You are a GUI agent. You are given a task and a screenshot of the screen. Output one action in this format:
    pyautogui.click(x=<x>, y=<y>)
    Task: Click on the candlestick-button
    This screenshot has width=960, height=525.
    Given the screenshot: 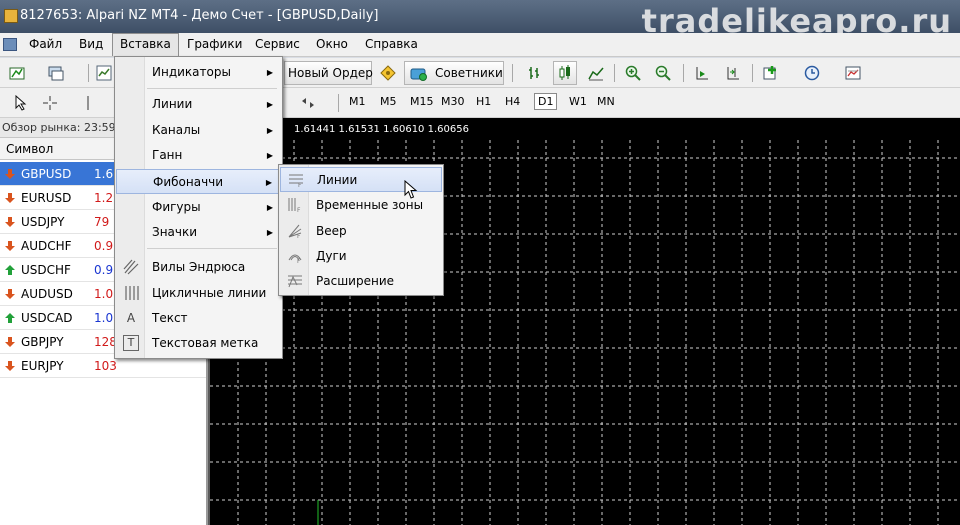 What is the action you would take?
    pyautogui.click(x=565, y=73)
    